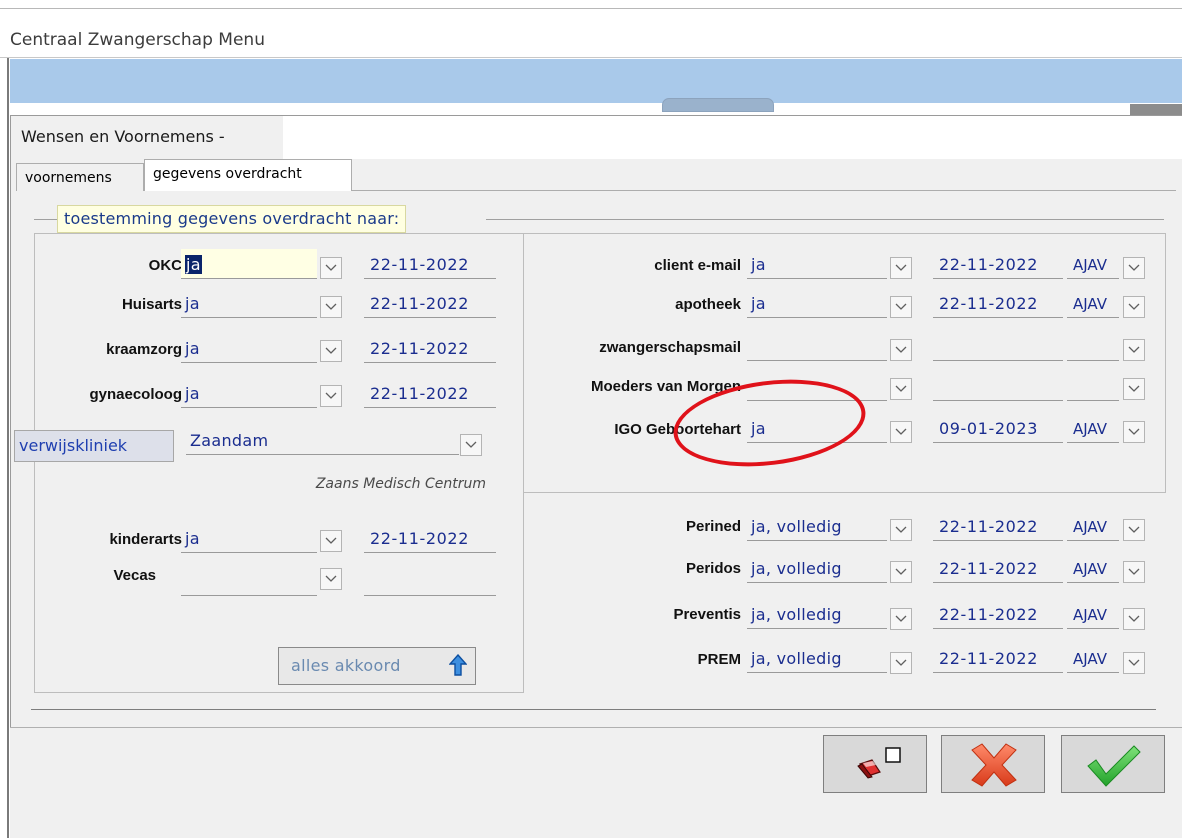 Image resolution: width=1182 pixels, height=838 pixels. Describe the element at coordinates (346, 665) in the screenshot. I see `alles-akkoord-label: alles akkoord` at that location.